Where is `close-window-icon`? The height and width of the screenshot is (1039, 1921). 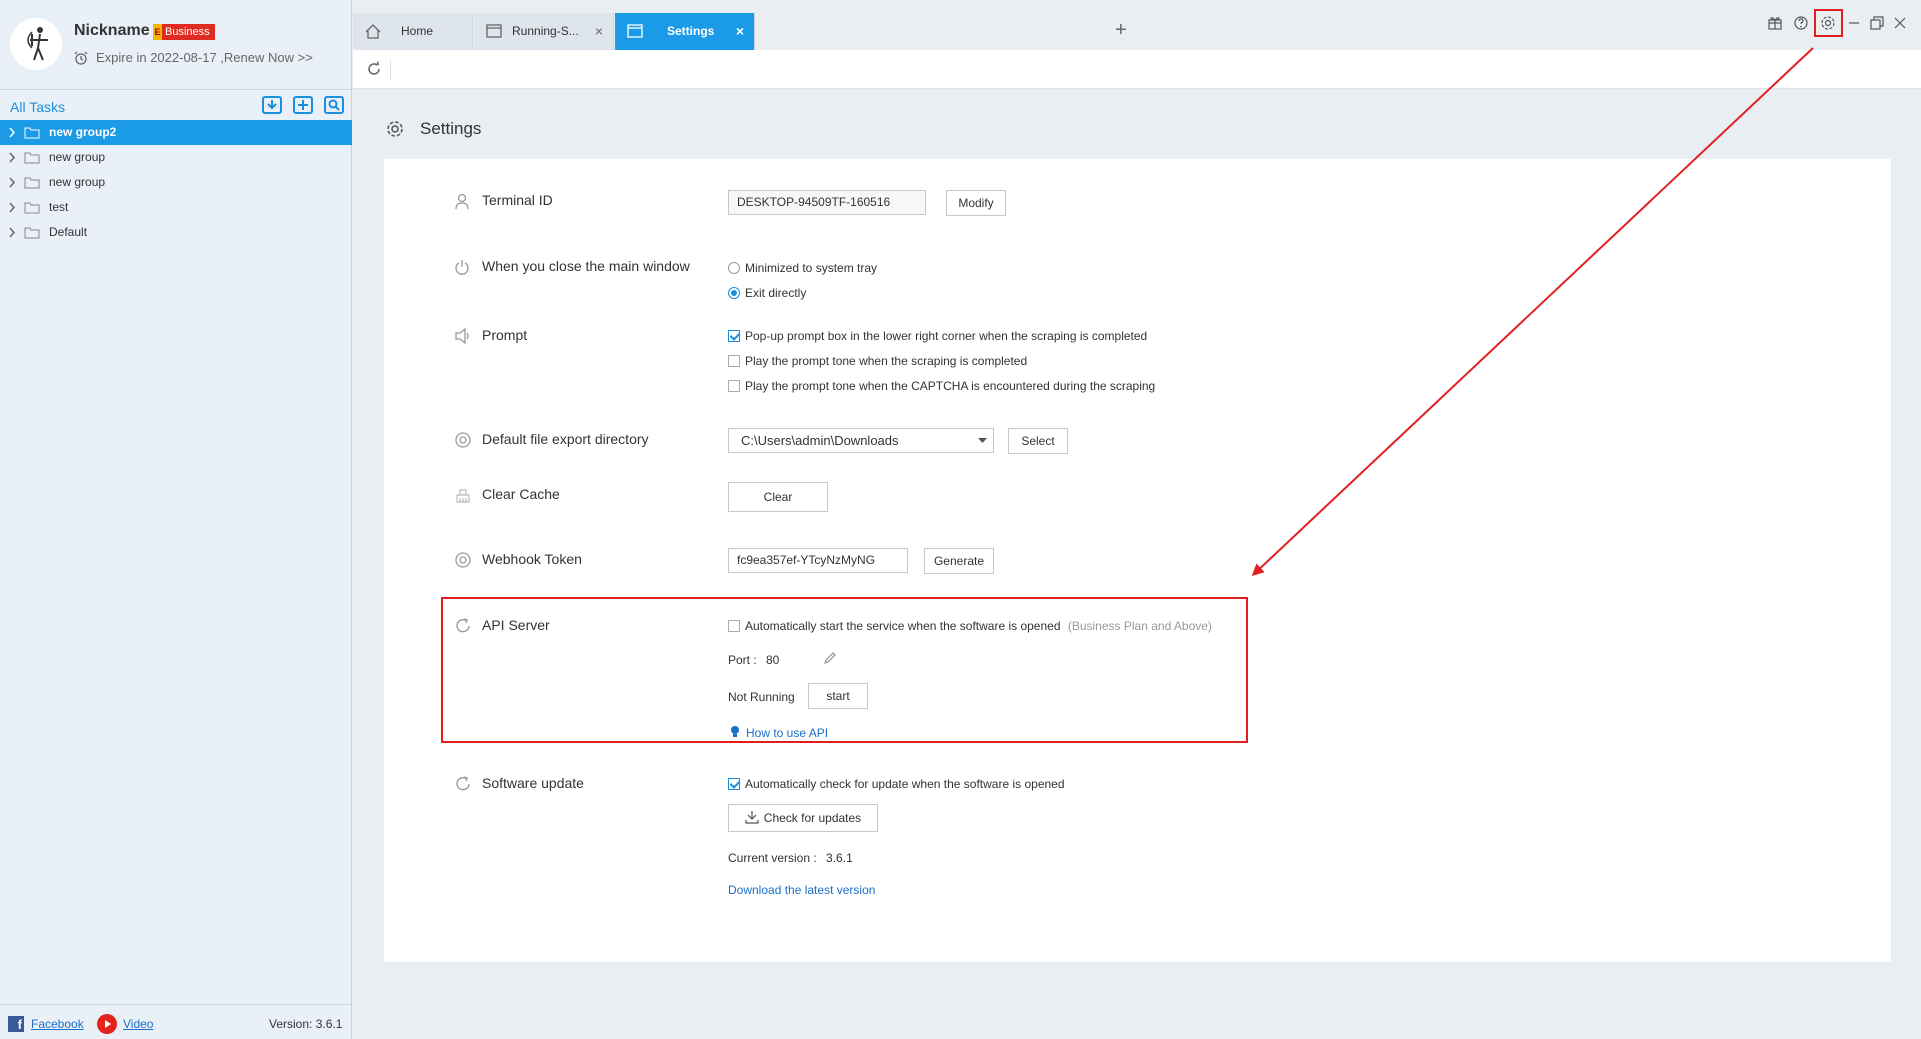 close-window-icon is located at coordinates (1900, 23).